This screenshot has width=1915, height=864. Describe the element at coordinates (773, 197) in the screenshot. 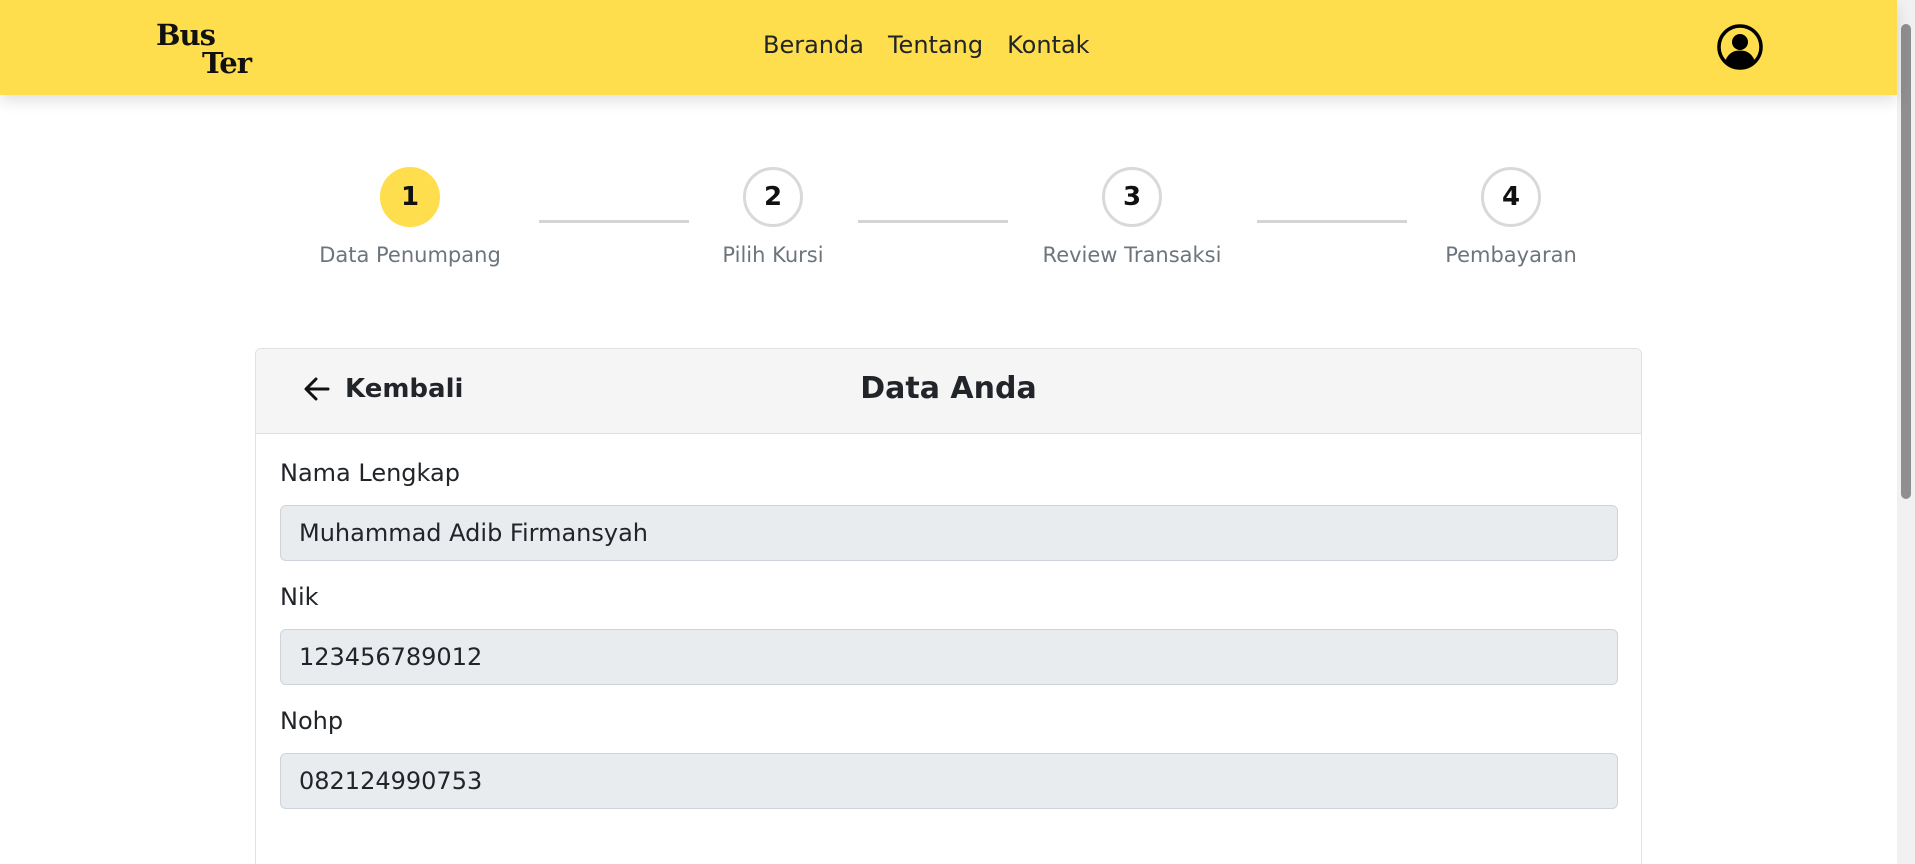

I see `step-number-circle: 2` at that location.